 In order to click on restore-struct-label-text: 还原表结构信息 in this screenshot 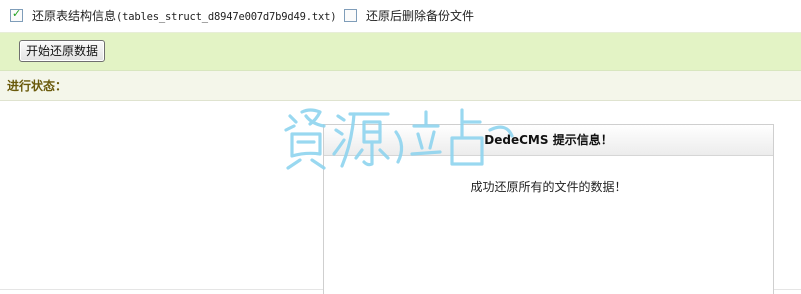, I will do `click(74, 16)`.